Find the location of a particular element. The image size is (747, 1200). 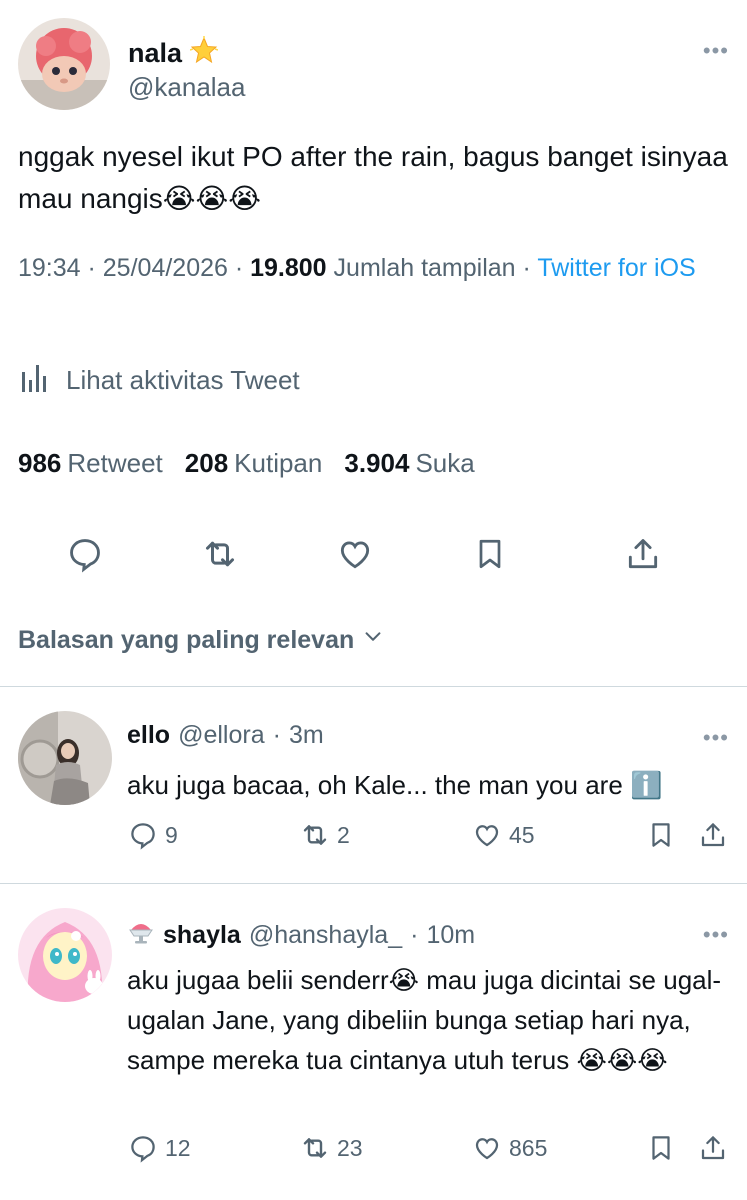

tweet-actions is located at coordinates (365, 554).